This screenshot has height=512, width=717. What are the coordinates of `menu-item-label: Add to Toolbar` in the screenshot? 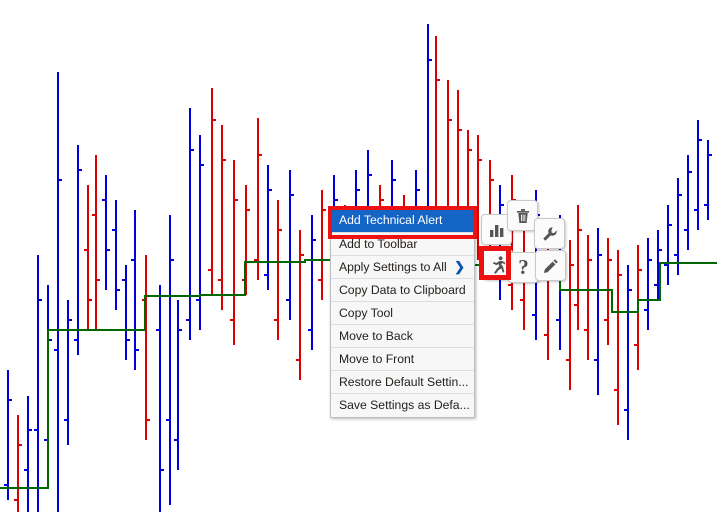 It's located at (378, 244).